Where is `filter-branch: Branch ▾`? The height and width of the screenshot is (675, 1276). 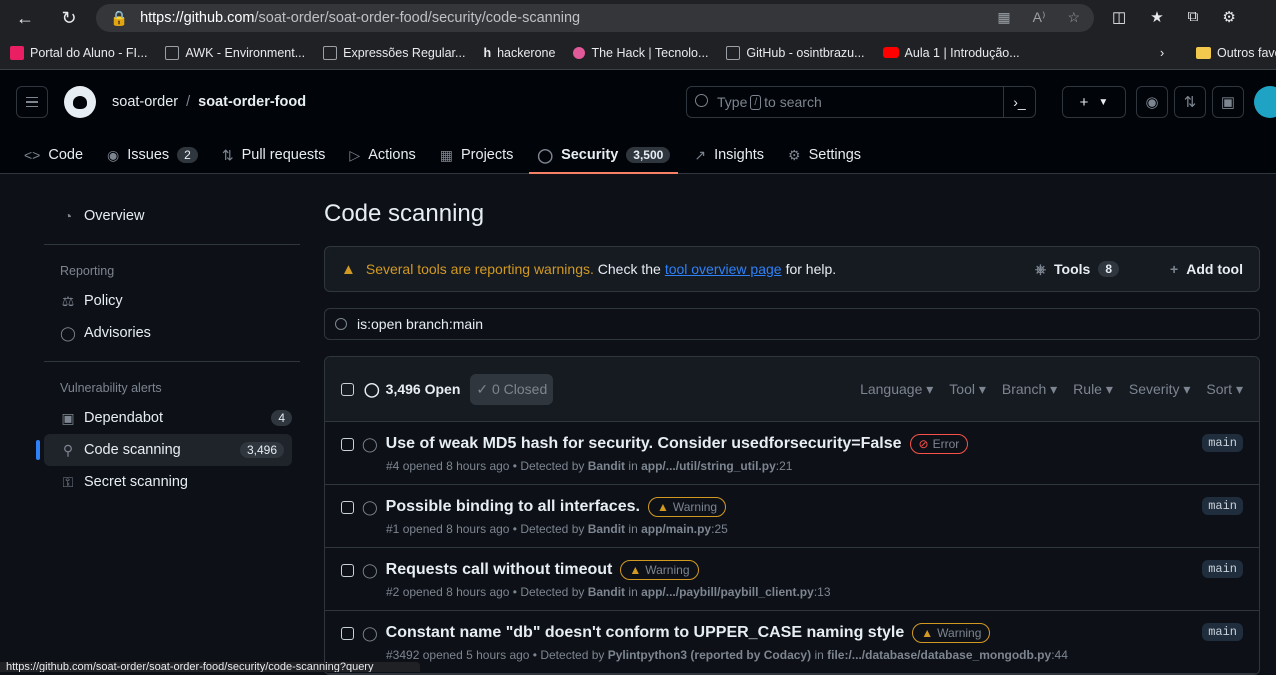
filter-branch: Branch ▾ is located at coordinates (1029, 389).